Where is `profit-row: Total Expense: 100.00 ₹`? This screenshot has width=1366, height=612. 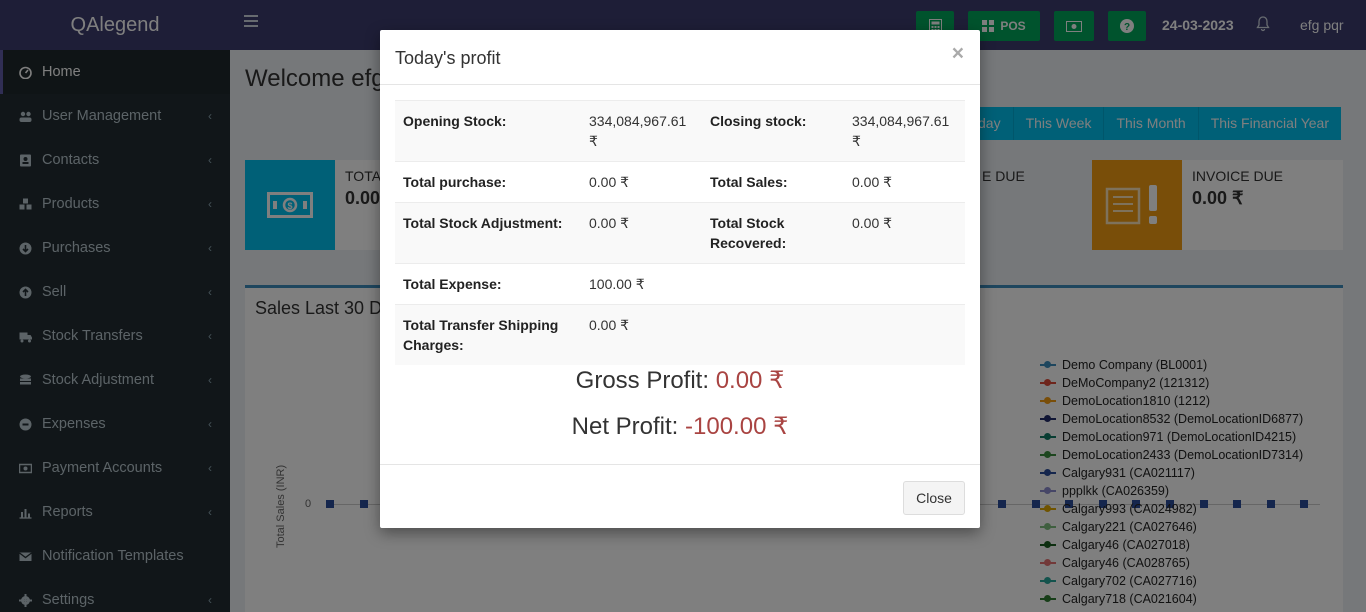
profit-row: Total Expense: 100.00 ₹ is located at coordinates (680, 284).